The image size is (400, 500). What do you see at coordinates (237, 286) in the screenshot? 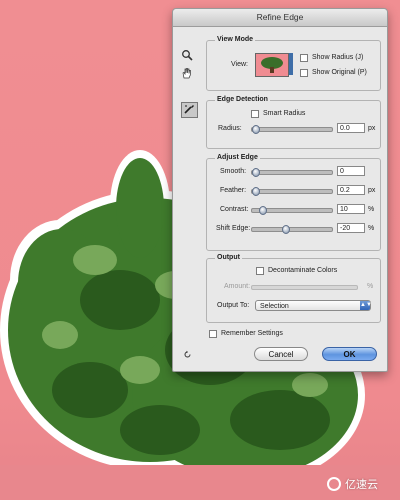
I see `amount-label: Amount:` at bounding box center [237, 286].